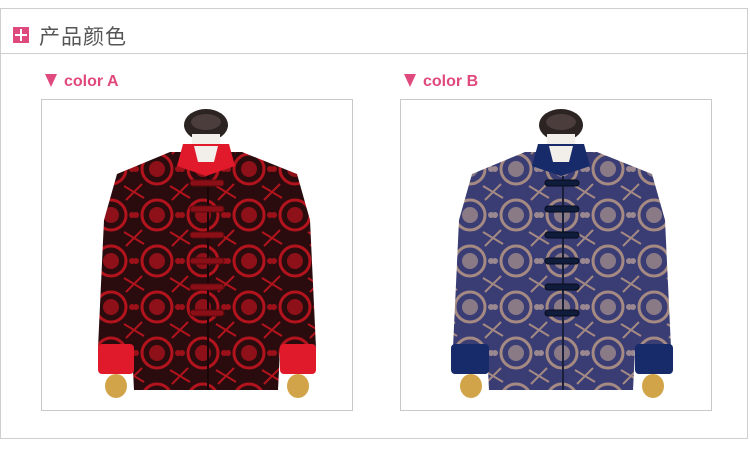  I want to click on variant-a-label: color A, so click(82, 82).